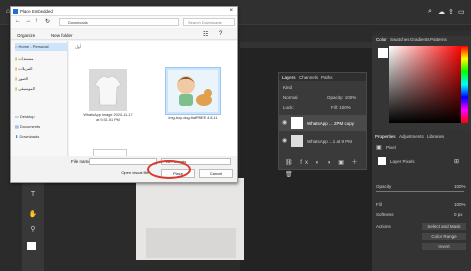 This screenshot has width=471, height=271. What do you see at coordinates (379, 148) in the screenshot?
I see `pixel-icon: ▣` at bounding box center [379, 148].